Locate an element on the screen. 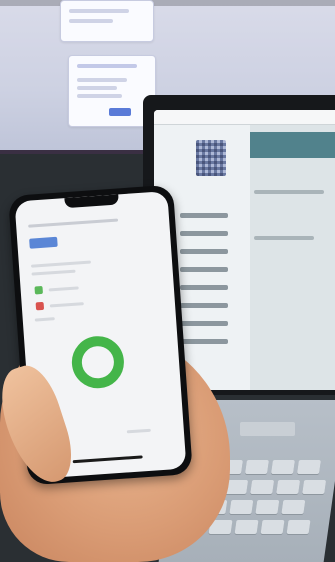 The width and height of the screenshot is (335, 562). laptop-browser-bar is located at coordinates (244, 117).